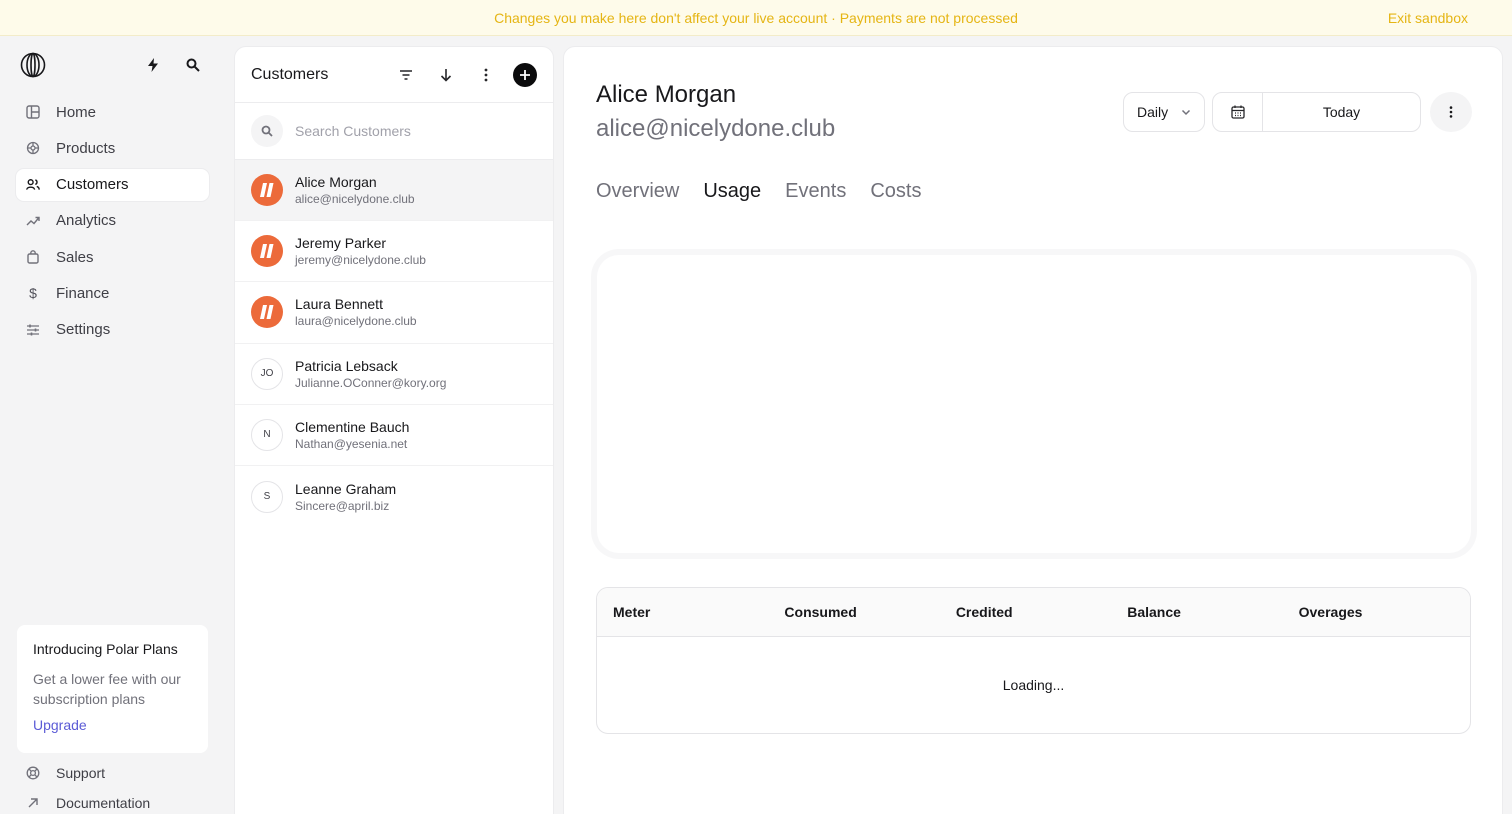 This screenshot has width=1512, height=814. What do you see at coordinates (984, 612) in the screenshot?
I see `column-header: Credited` at bounding box center [984, 612].